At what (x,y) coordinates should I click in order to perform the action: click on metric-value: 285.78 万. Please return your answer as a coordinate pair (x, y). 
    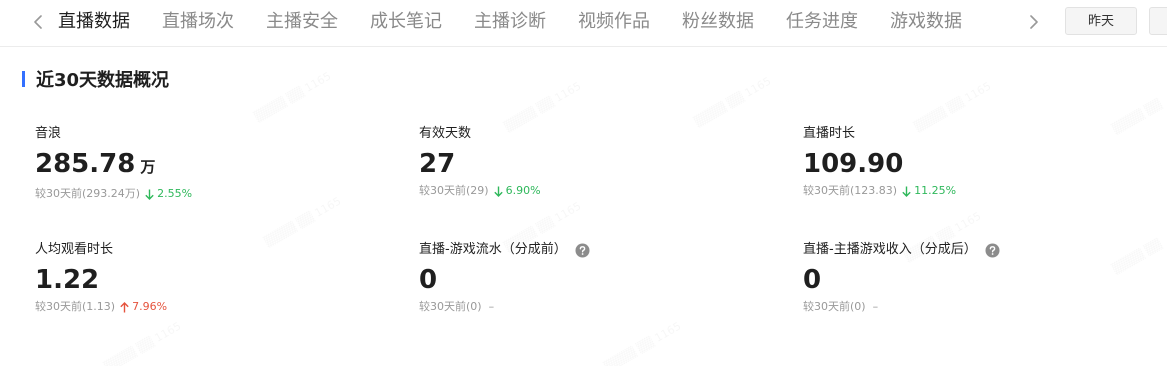
    Looking at the image, I should click on (95, 164).